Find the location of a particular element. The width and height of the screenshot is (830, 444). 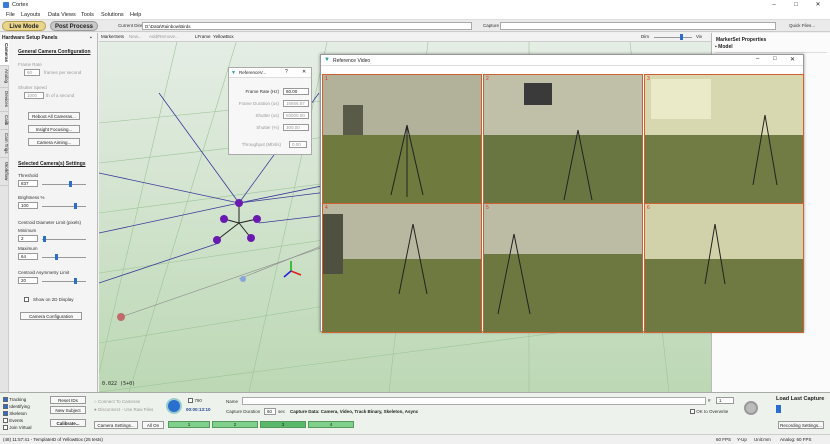

connect-radio: ○ Connect To Cameras is located at coordinates (117, 401).